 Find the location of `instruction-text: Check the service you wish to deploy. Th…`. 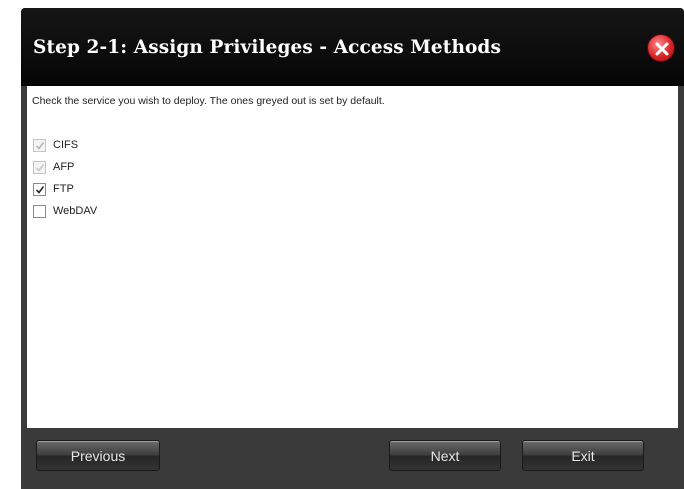

instruction-text: Check the service you wish to deploy. Th… is located at coordinates (208, 101).